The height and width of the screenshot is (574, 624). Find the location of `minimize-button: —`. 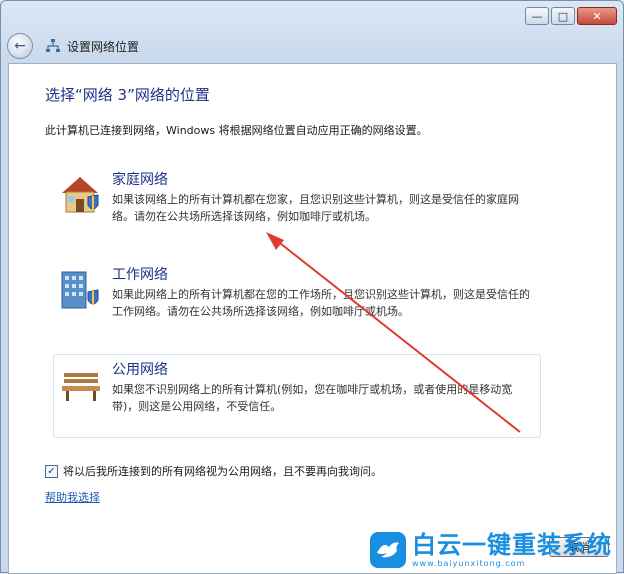

minimize-button: — is located at coordinates (537, 16).